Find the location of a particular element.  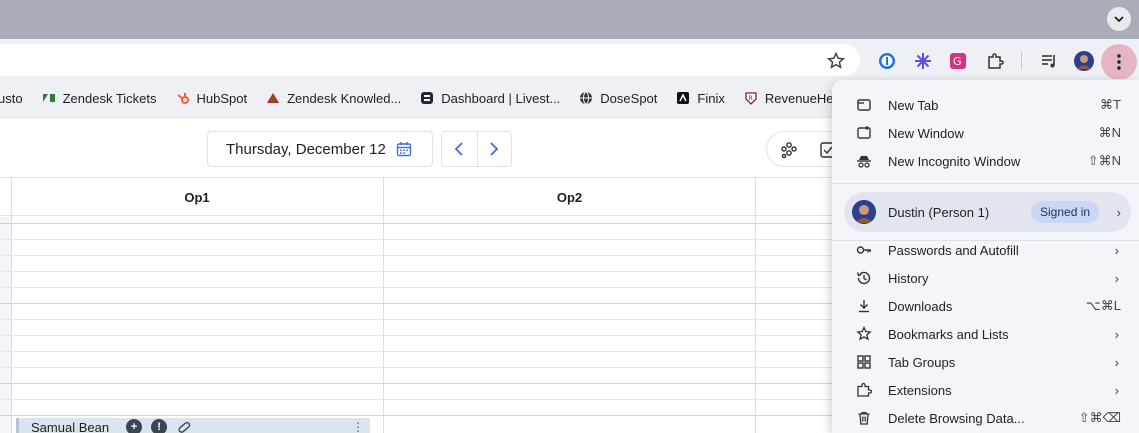

menu-item-shortcut: ⇧⌘N is located at coordinates (1104, 160).